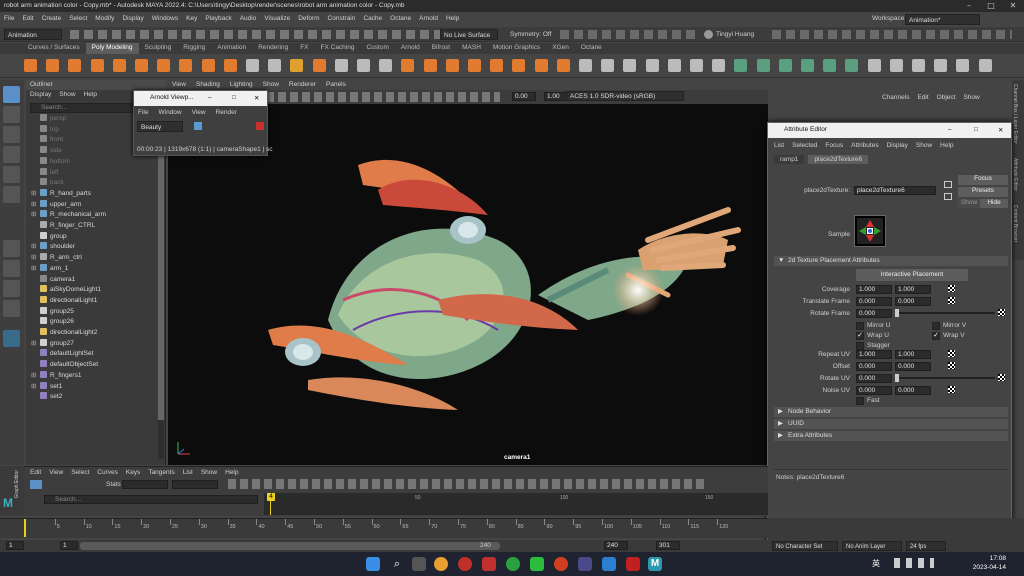  I want to click on graph-menu-curves: Curves, so click(107, 472).